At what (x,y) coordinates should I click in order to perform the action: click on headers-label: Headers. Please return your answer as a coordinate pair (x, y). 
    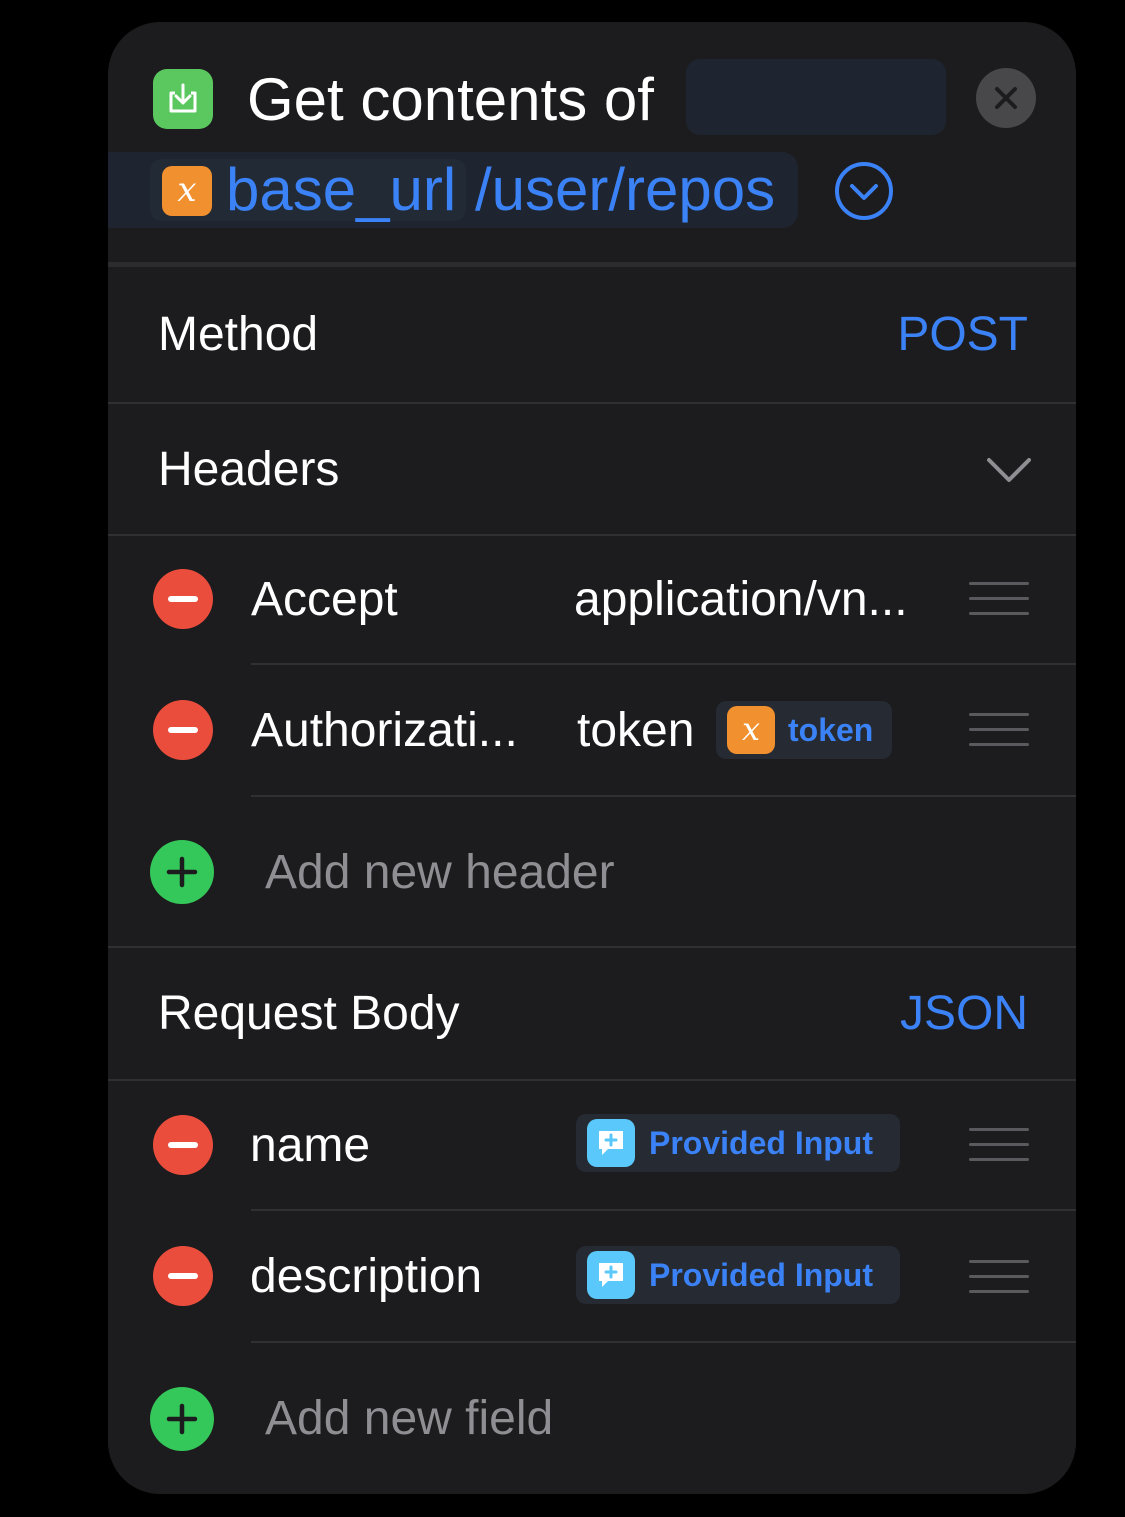
    Looking at the image, I should click on (249, 469).